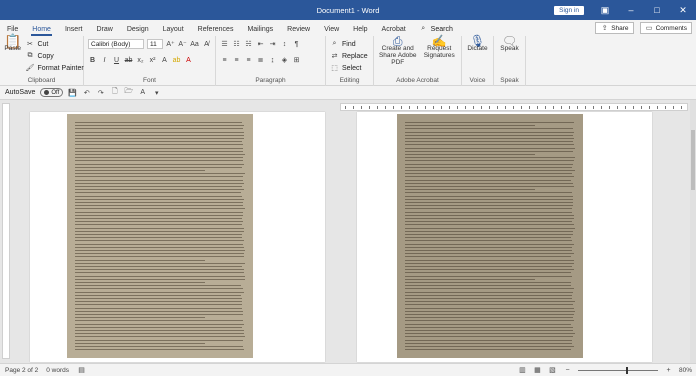 Image resolution: width=696 pixels, height=376 pixels. What do you see at coordinates (693, 231) in the screenshot?
I see `vertical-scrollbar` at bounding box center [693, 231].